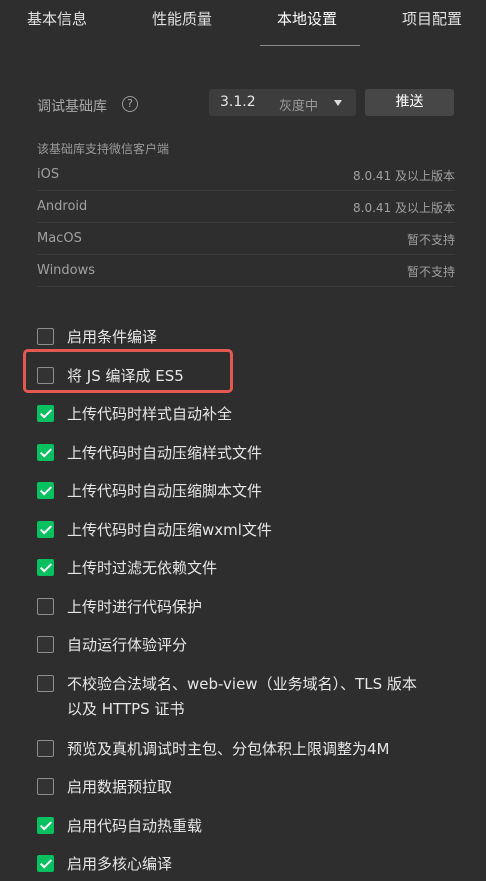 The image size is (486, 881). Describe the element at coordinates (48, 174) in the screenshot. I see `support-platform: iOS` at that location.